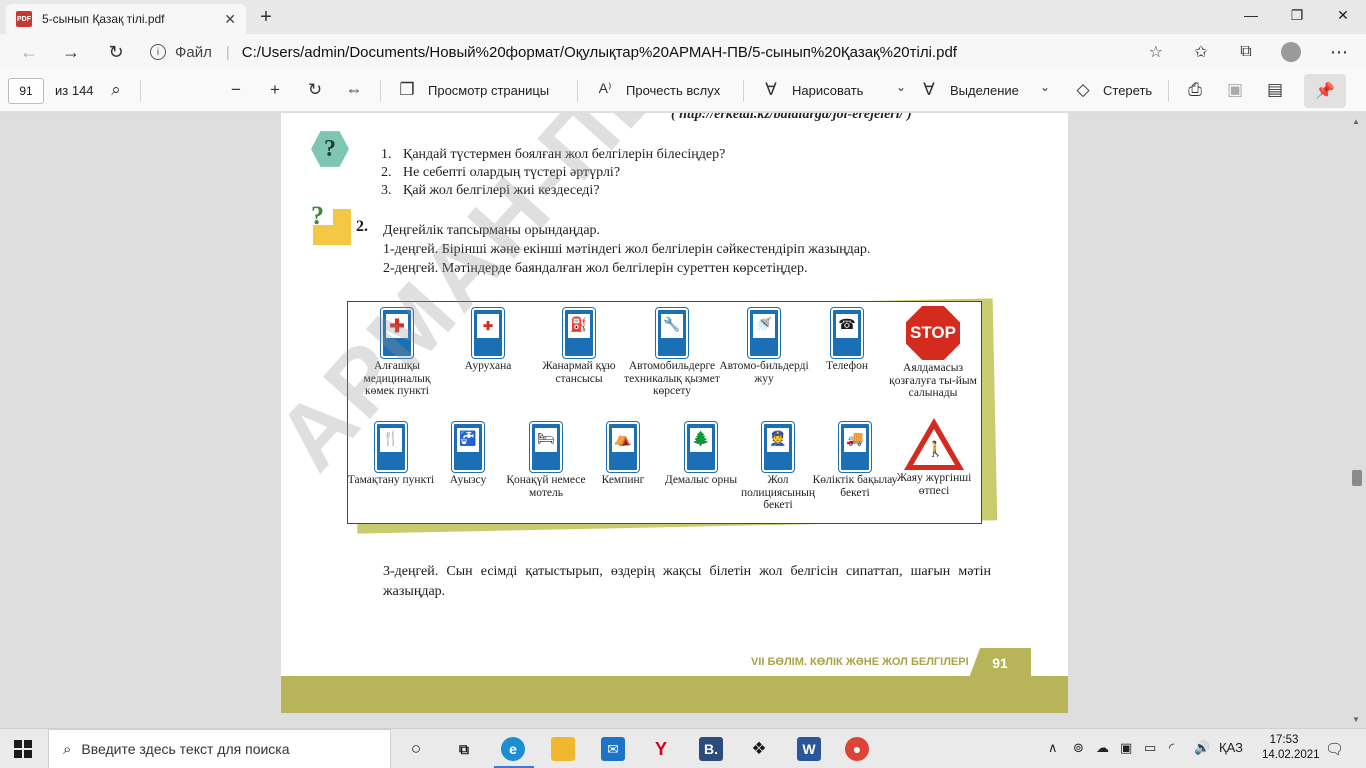  What do you see at coordinates (1102, 748) in the screenshot?
I see `cloud-icon: ☁` at bounding box center [1102, 748].